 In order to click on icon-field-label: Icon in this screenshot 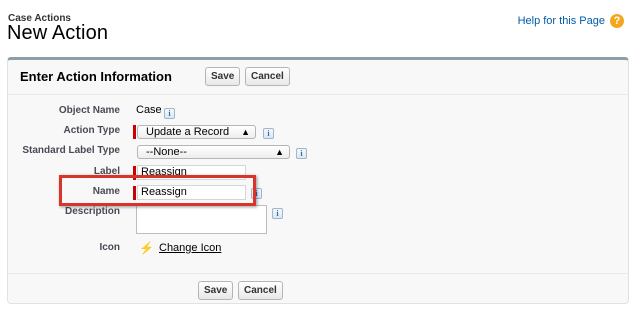, I will do `click(109, 247)`.